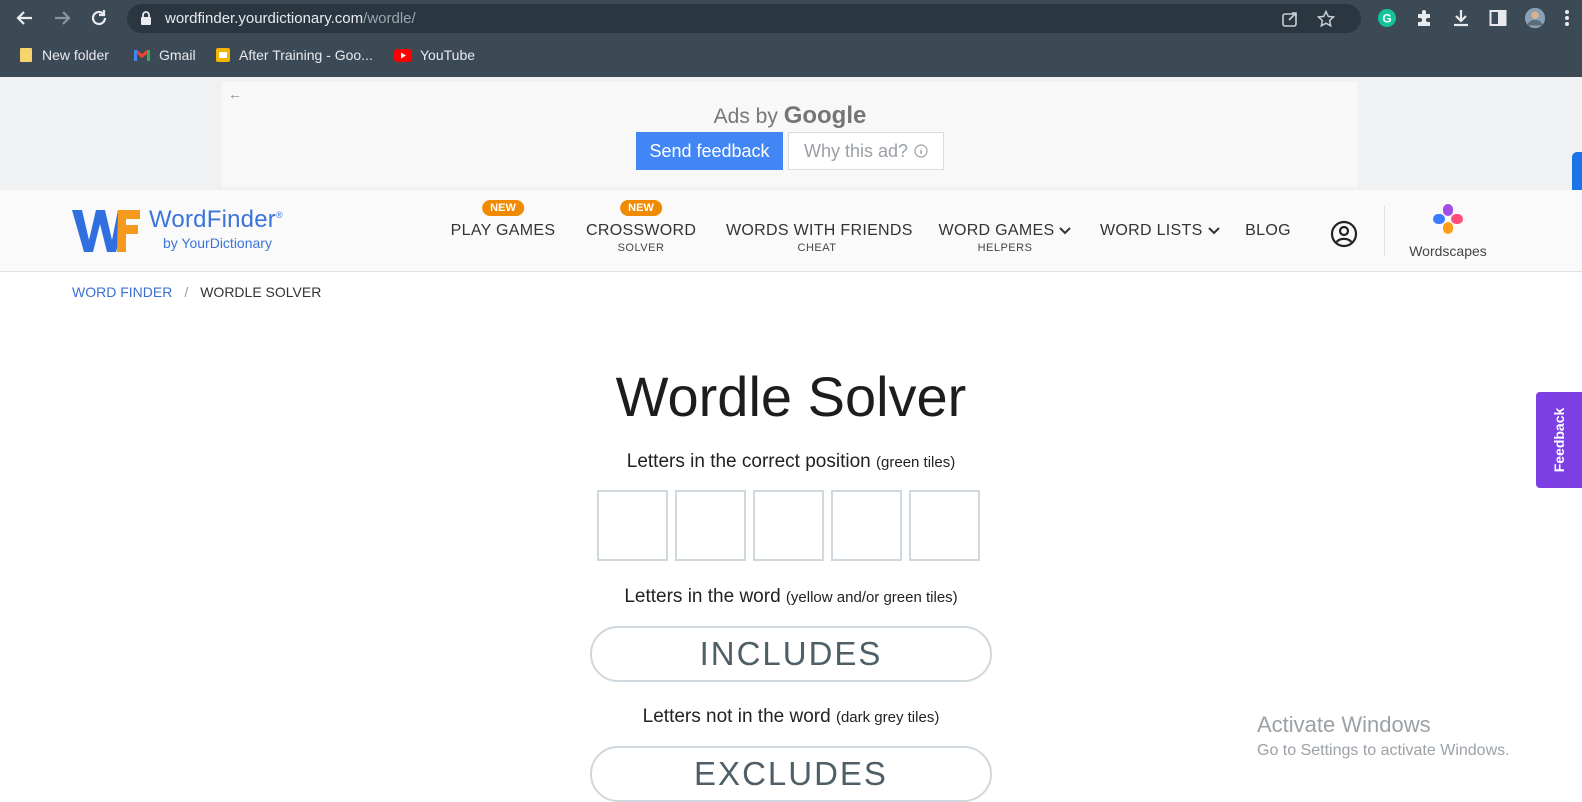 The image size is (1582, 802). What do you see at coordinates (122, 292) in the screenshot?
I see `breadcrumb-home-link: WORD FINDER` at bounding box center [122, 292].